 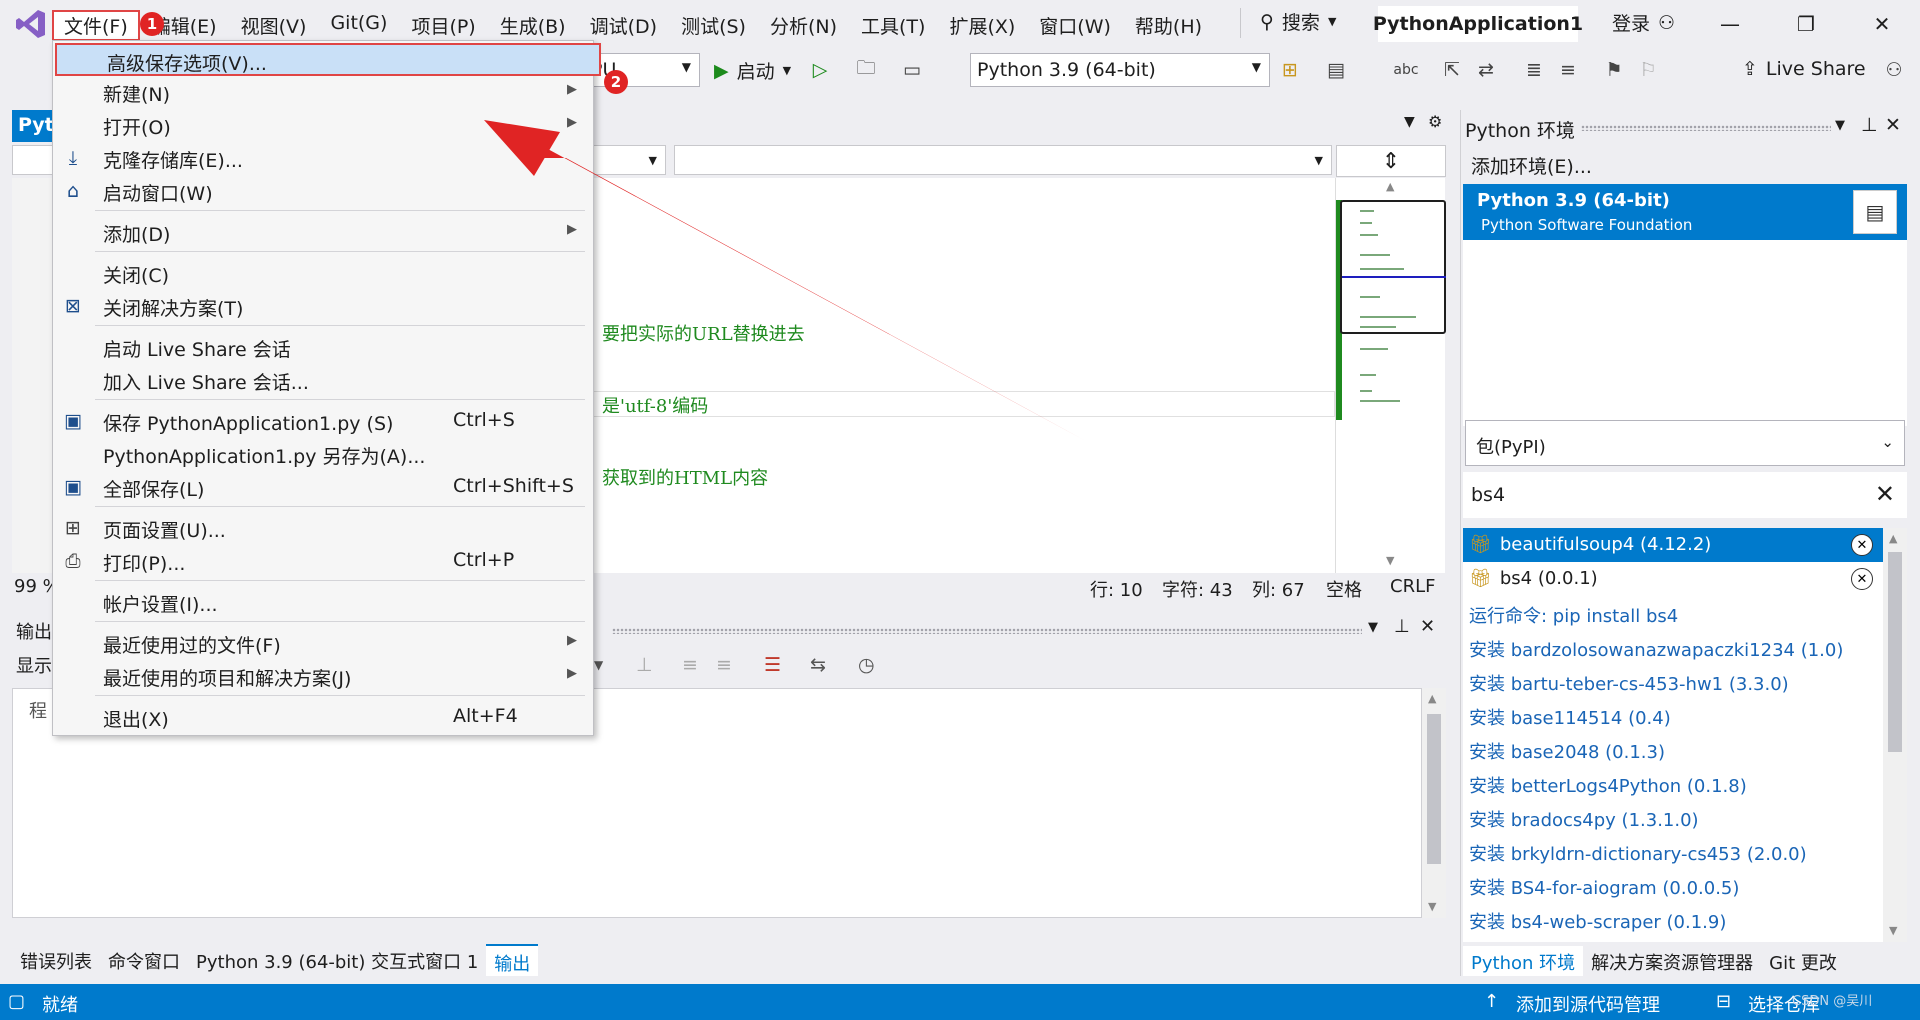 What do you see at coordinates (1806, 24) in the screenshot?
I see `restore-button: ❐` at bounding box center [1806, 24].